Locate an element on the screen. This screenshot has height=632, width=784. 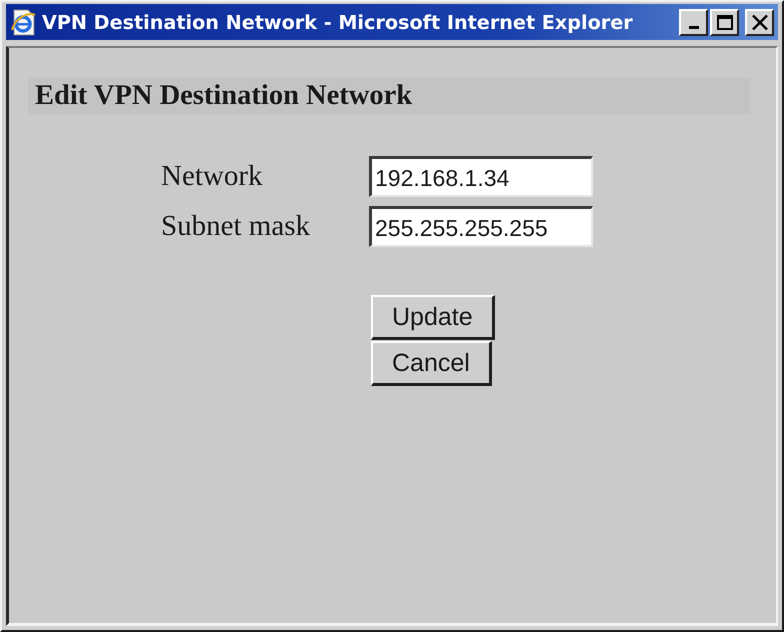
input-field: 192.168.1.34 is located at coordinates (481, 176).